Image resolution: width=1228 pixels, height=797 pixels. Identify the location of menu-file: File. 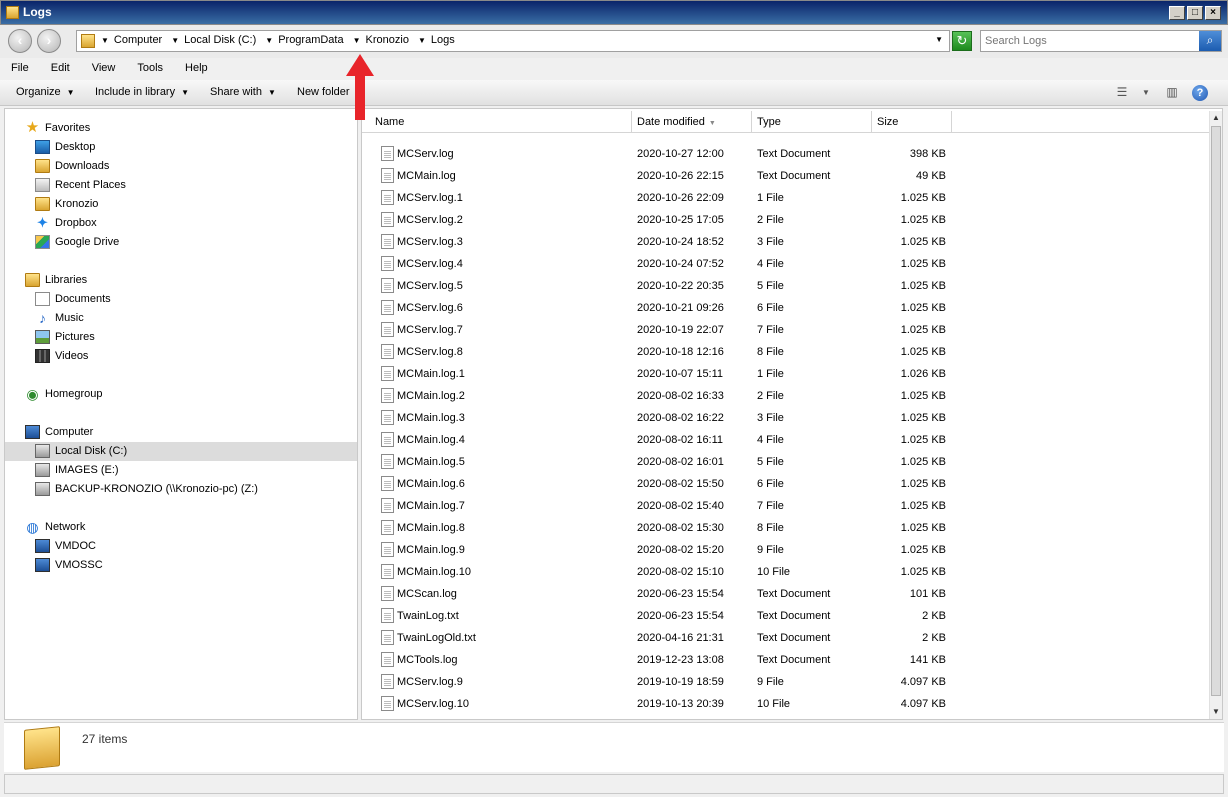
(20, 69).